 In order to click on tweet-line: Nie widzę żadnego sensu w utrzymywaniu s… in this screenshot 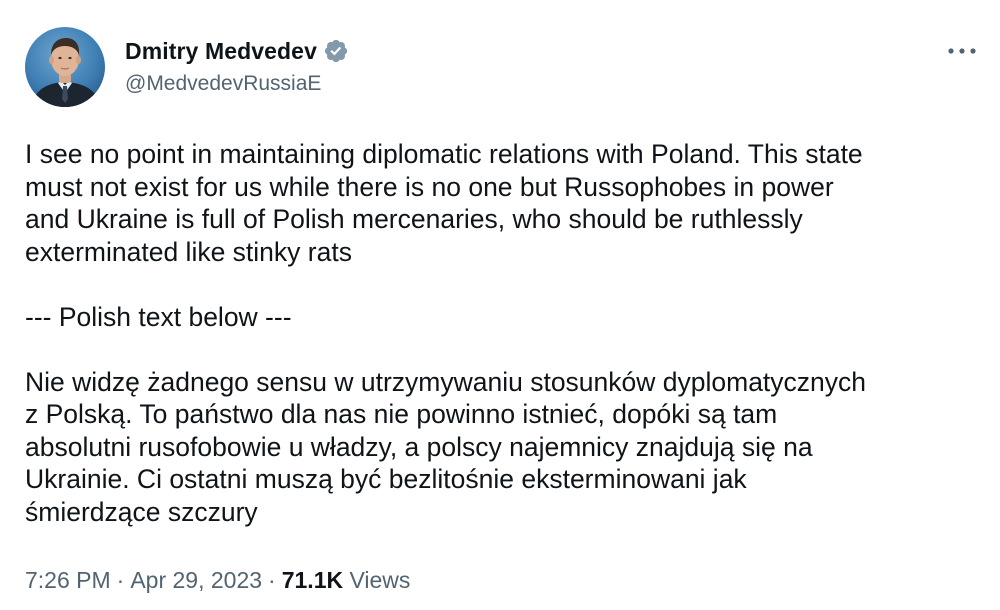, I will do `click(446, 381)`.